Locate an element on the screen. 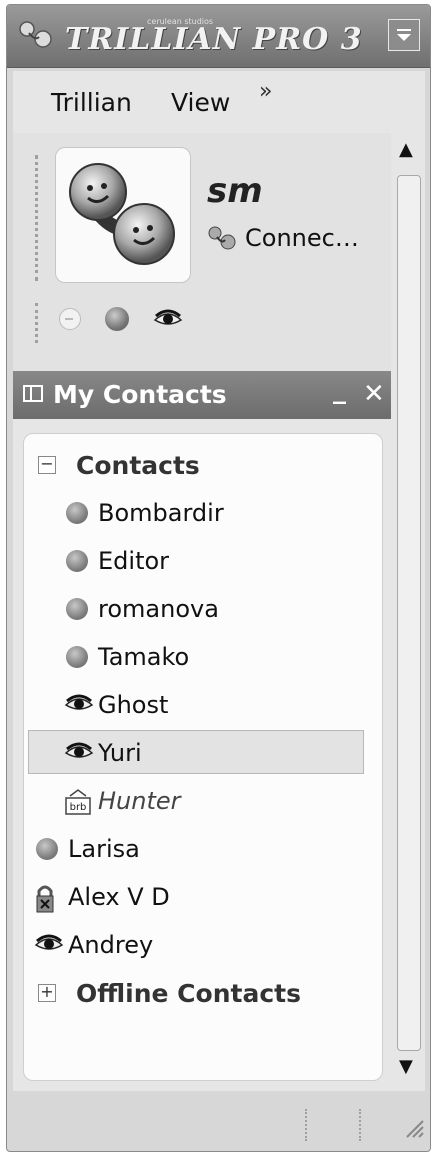 This screenshot has height=1160, width=438. menu-bar: Trillian View » is located at coordinates (203, 101).